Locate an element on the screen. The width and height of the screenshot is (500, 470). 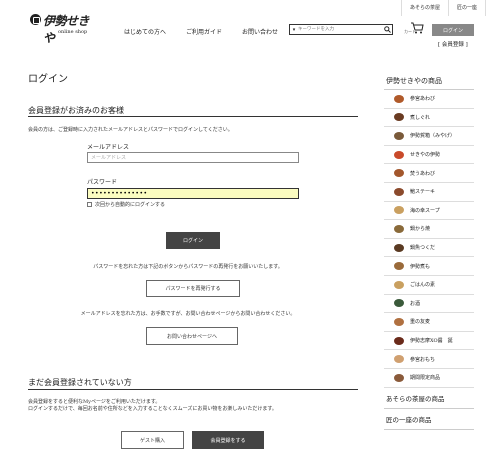
member-divider is located at coordinates (193, 116).